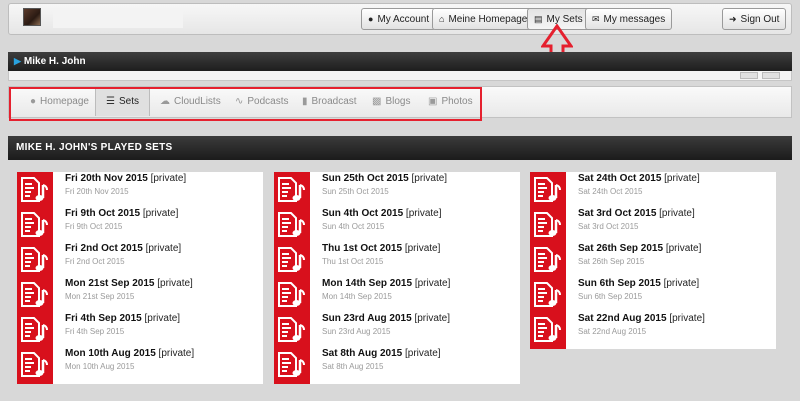 This screenshot has height=401, width=800. I want to click on set-title: Mon 10th Aug 2015 [private], so click(129, 353).